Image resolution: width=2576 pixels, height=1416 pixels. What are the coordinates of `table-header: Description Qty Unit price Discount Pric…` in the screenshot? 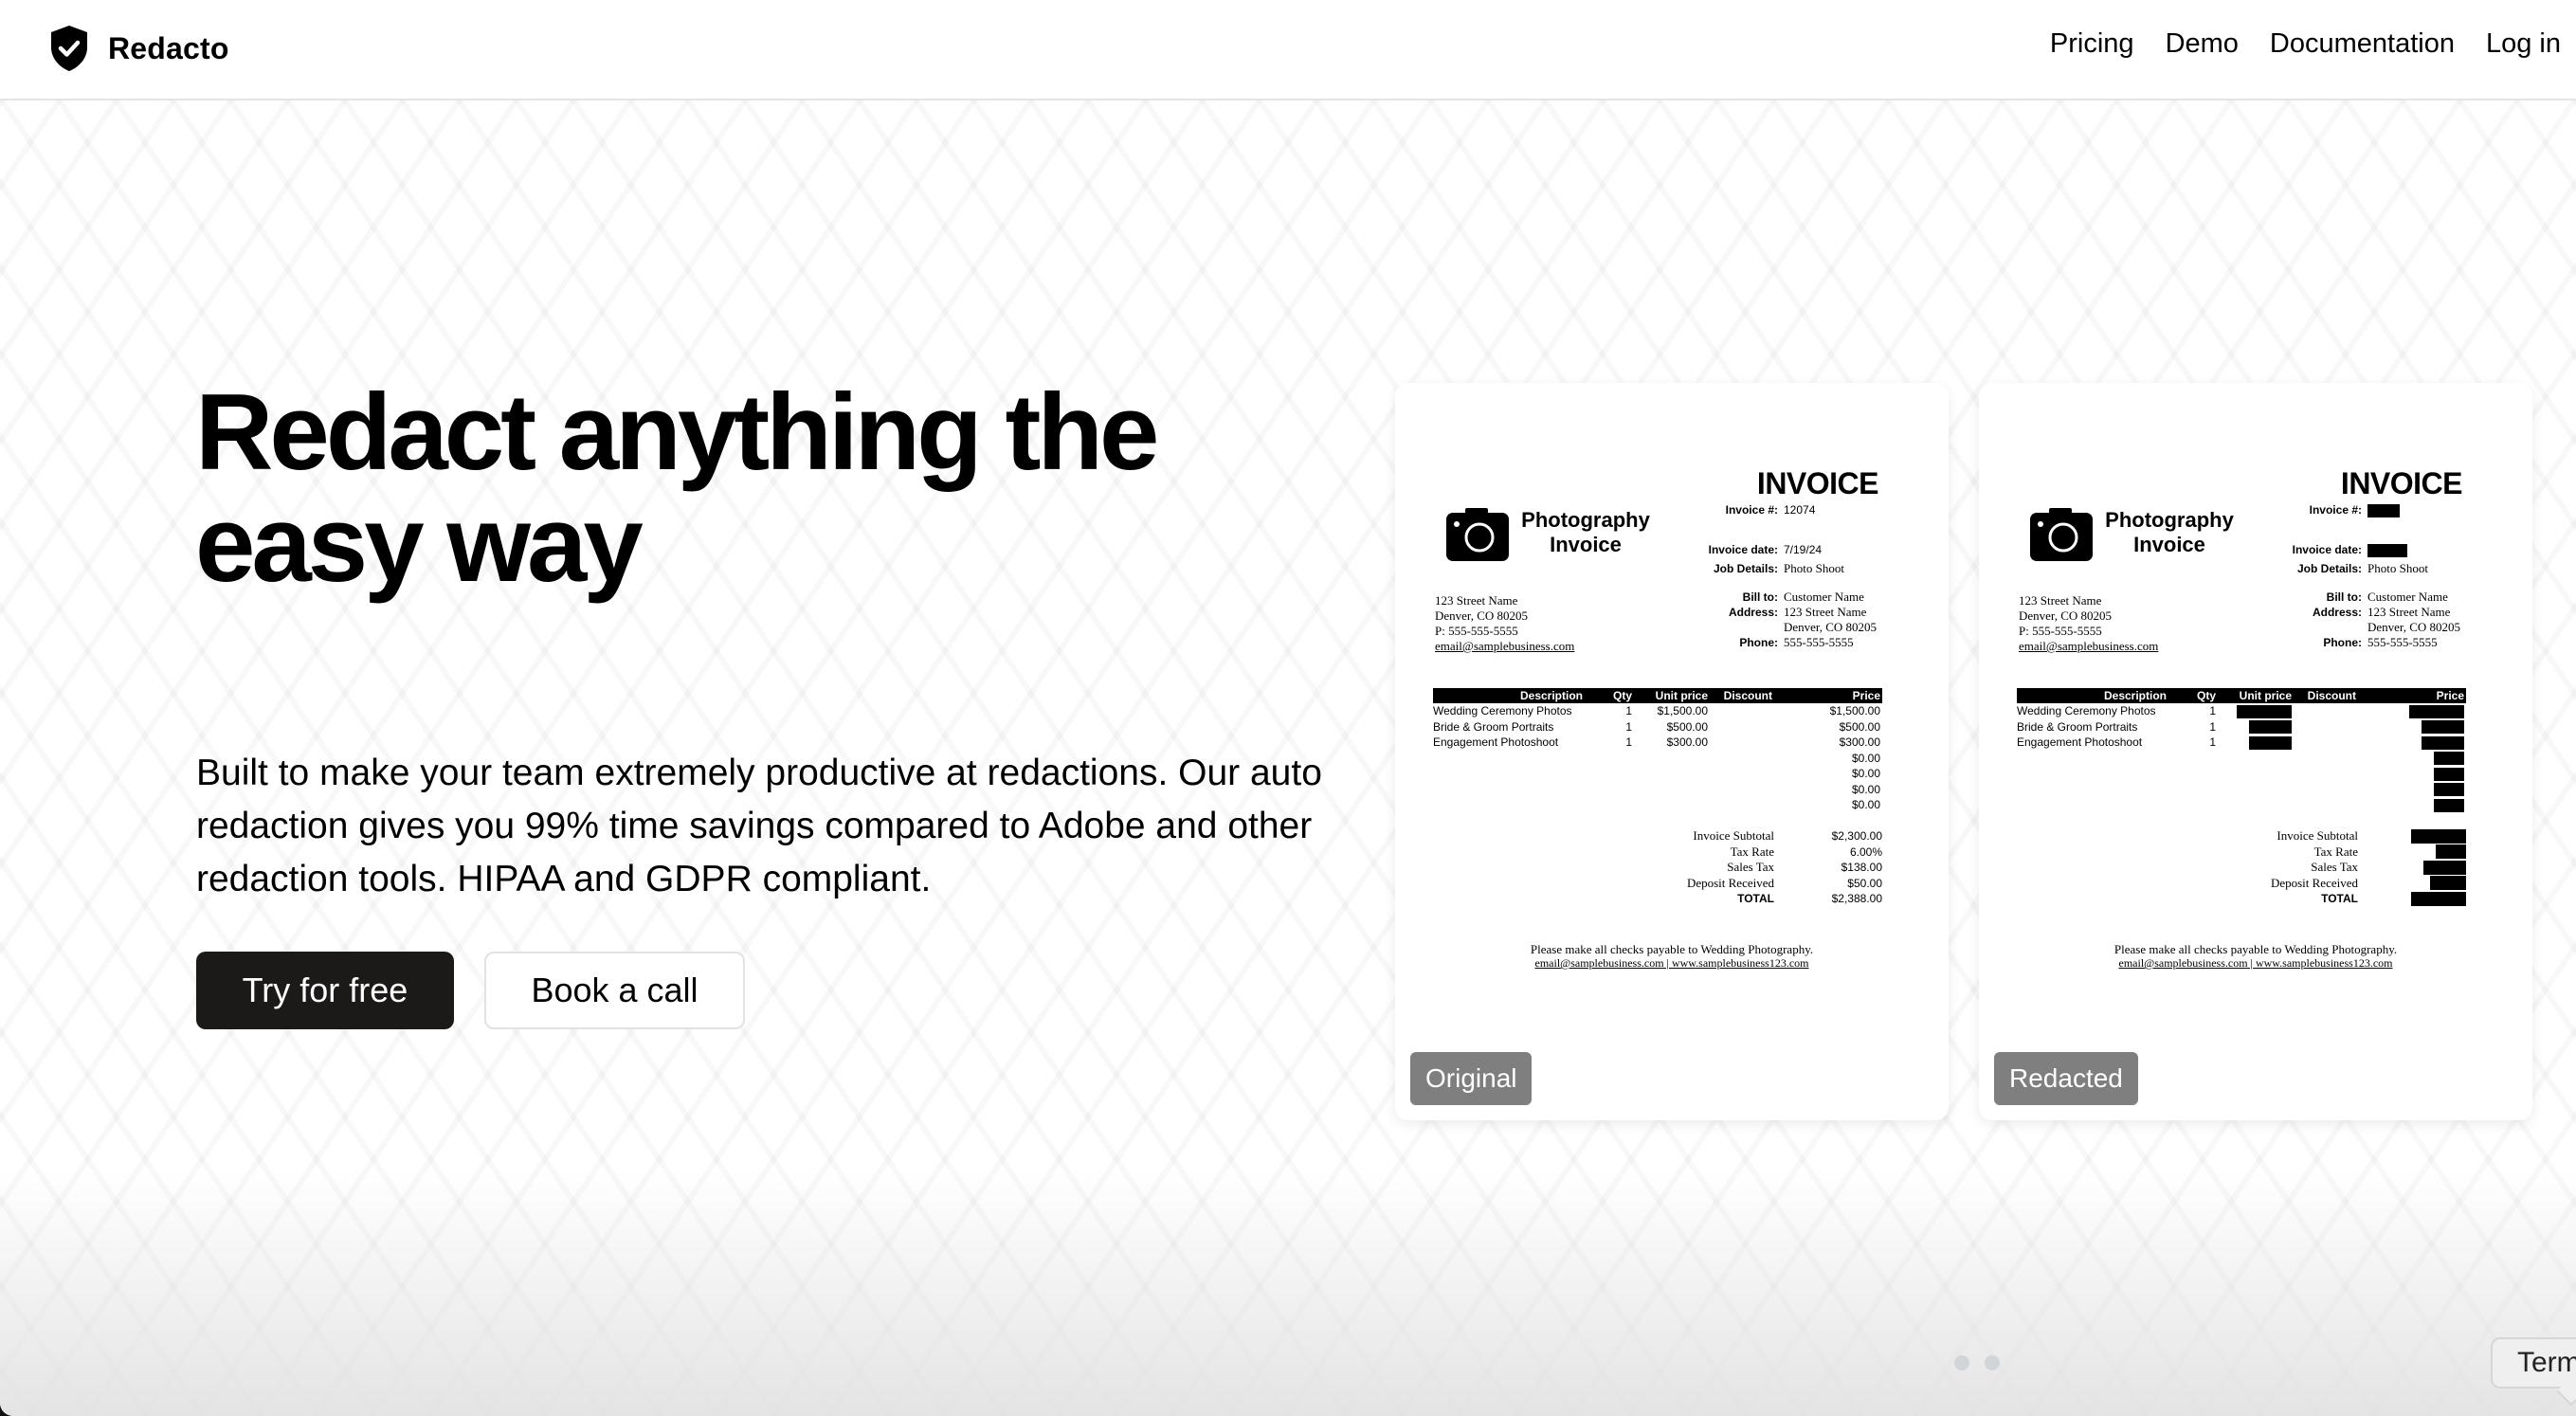 It's located at (1657, 696).